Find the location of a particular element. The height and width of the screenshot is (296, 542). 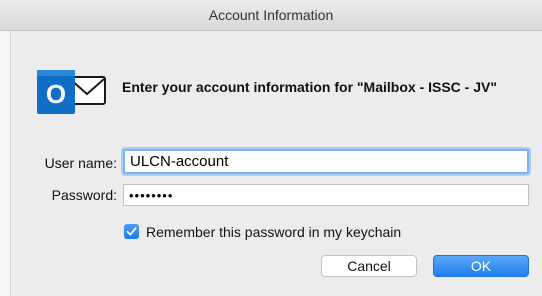

svg-text: O is located at coordinates (56, 94).